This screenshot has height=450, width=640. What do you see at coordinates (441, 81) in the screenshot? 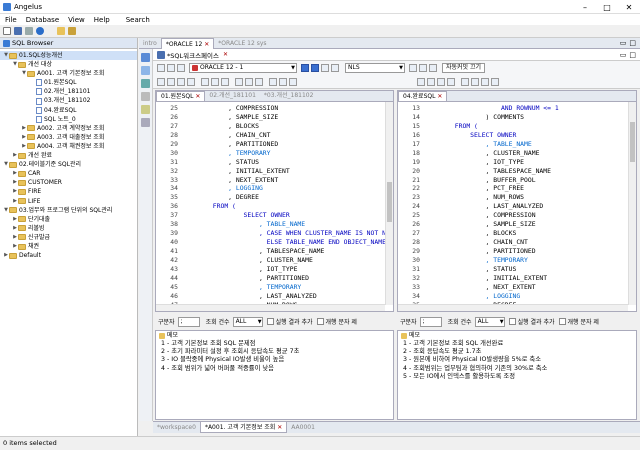
I see `zoom-icon` at bounding box center [441, 81].